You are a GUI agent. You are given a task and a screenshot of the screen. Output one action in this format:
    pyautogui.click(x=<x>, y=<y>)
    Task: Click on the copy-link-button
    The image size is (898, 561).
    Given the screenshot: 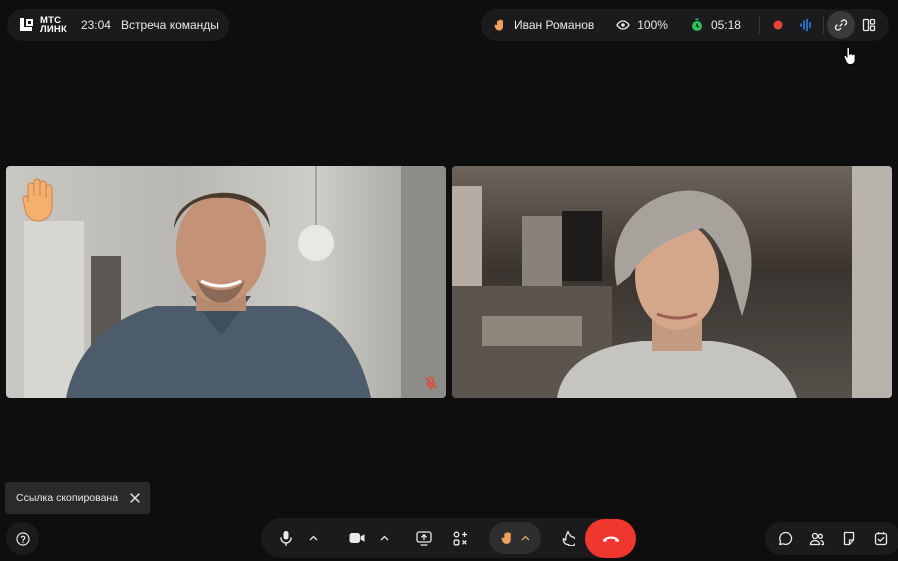 What is the action you would take?
    pyautogui.click(x=840, y=25)
    